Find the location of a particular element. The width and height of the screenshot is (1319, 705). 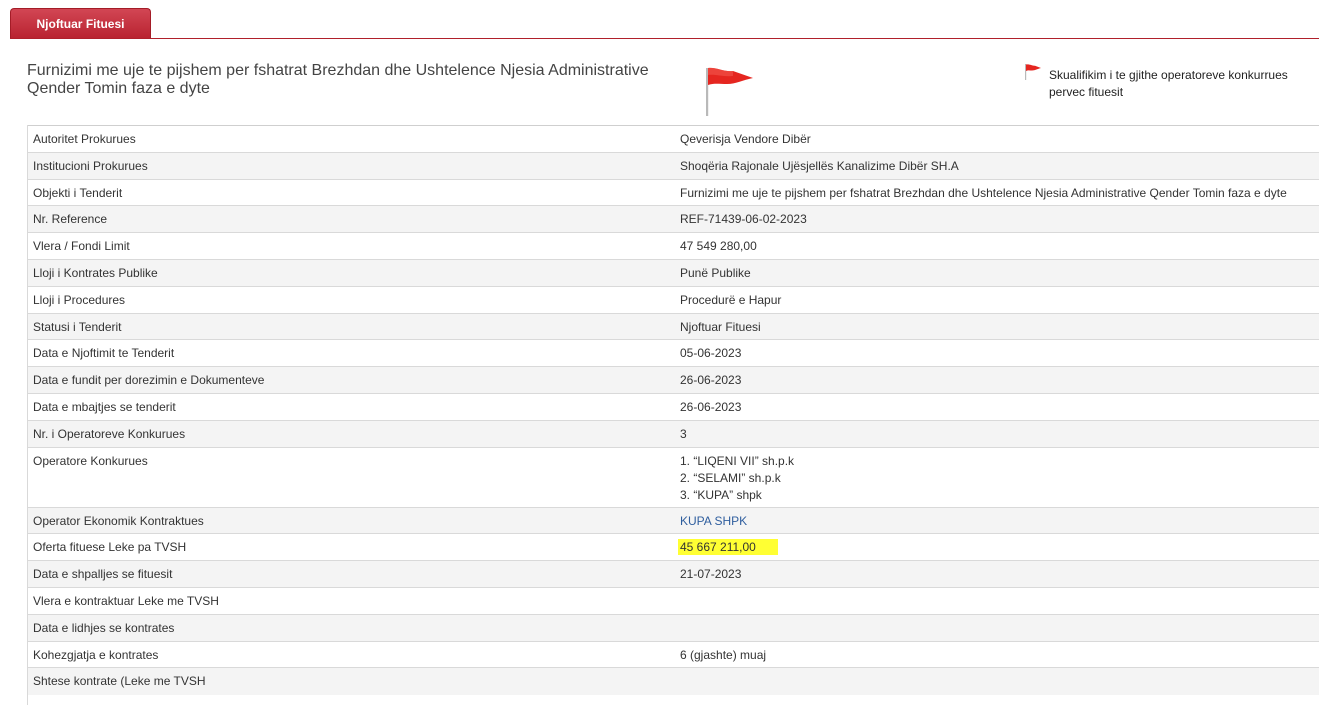

tab-njoftuar-fituesi: Njoftuar Fituesi is located at coordinates (80, 23).